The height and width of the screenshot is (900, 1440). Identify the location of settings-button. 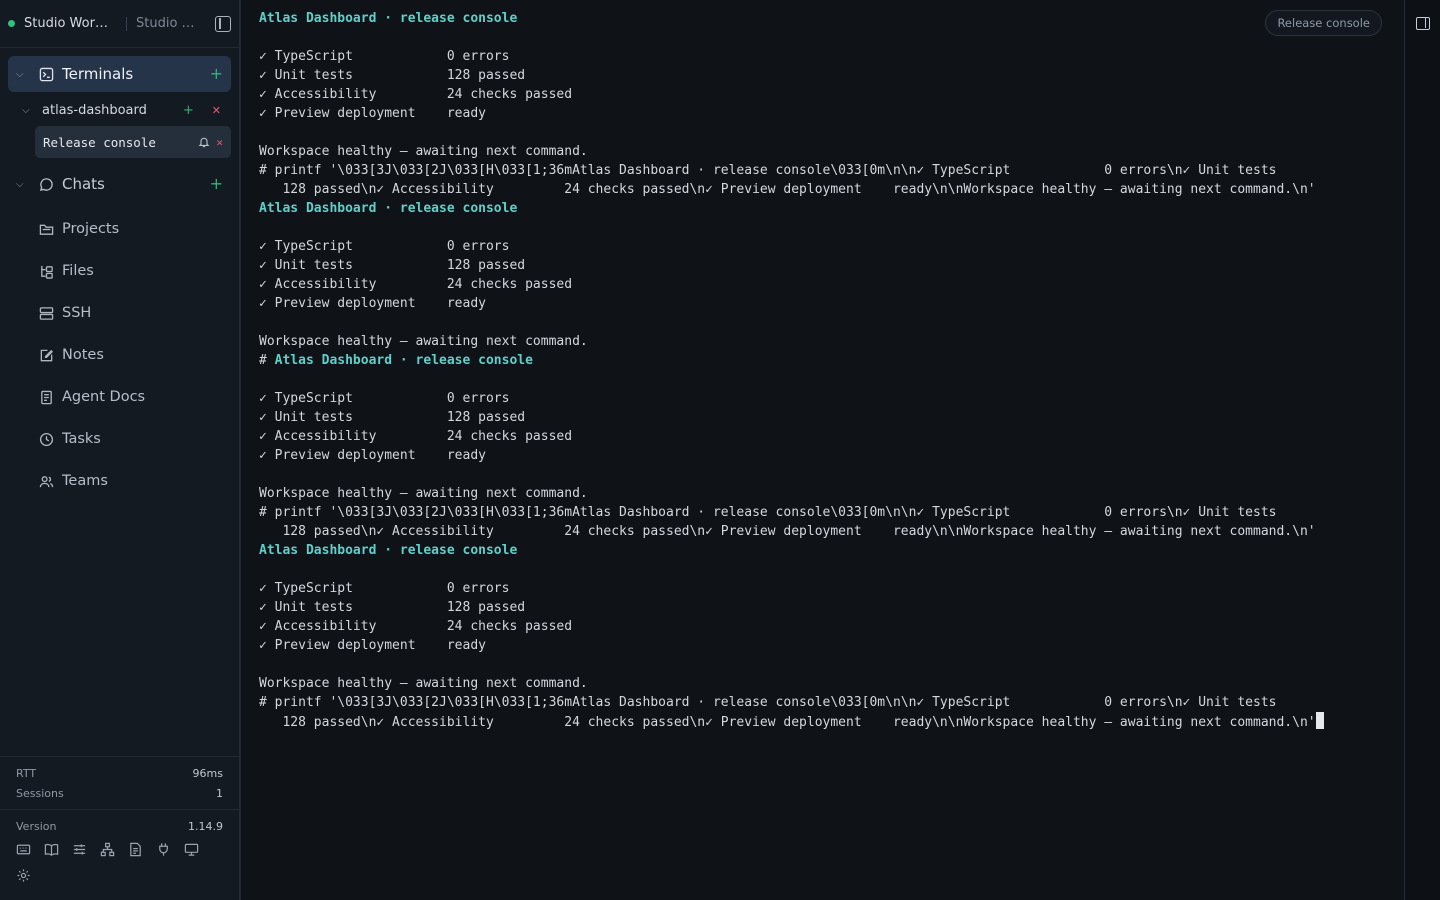
(119, 877).